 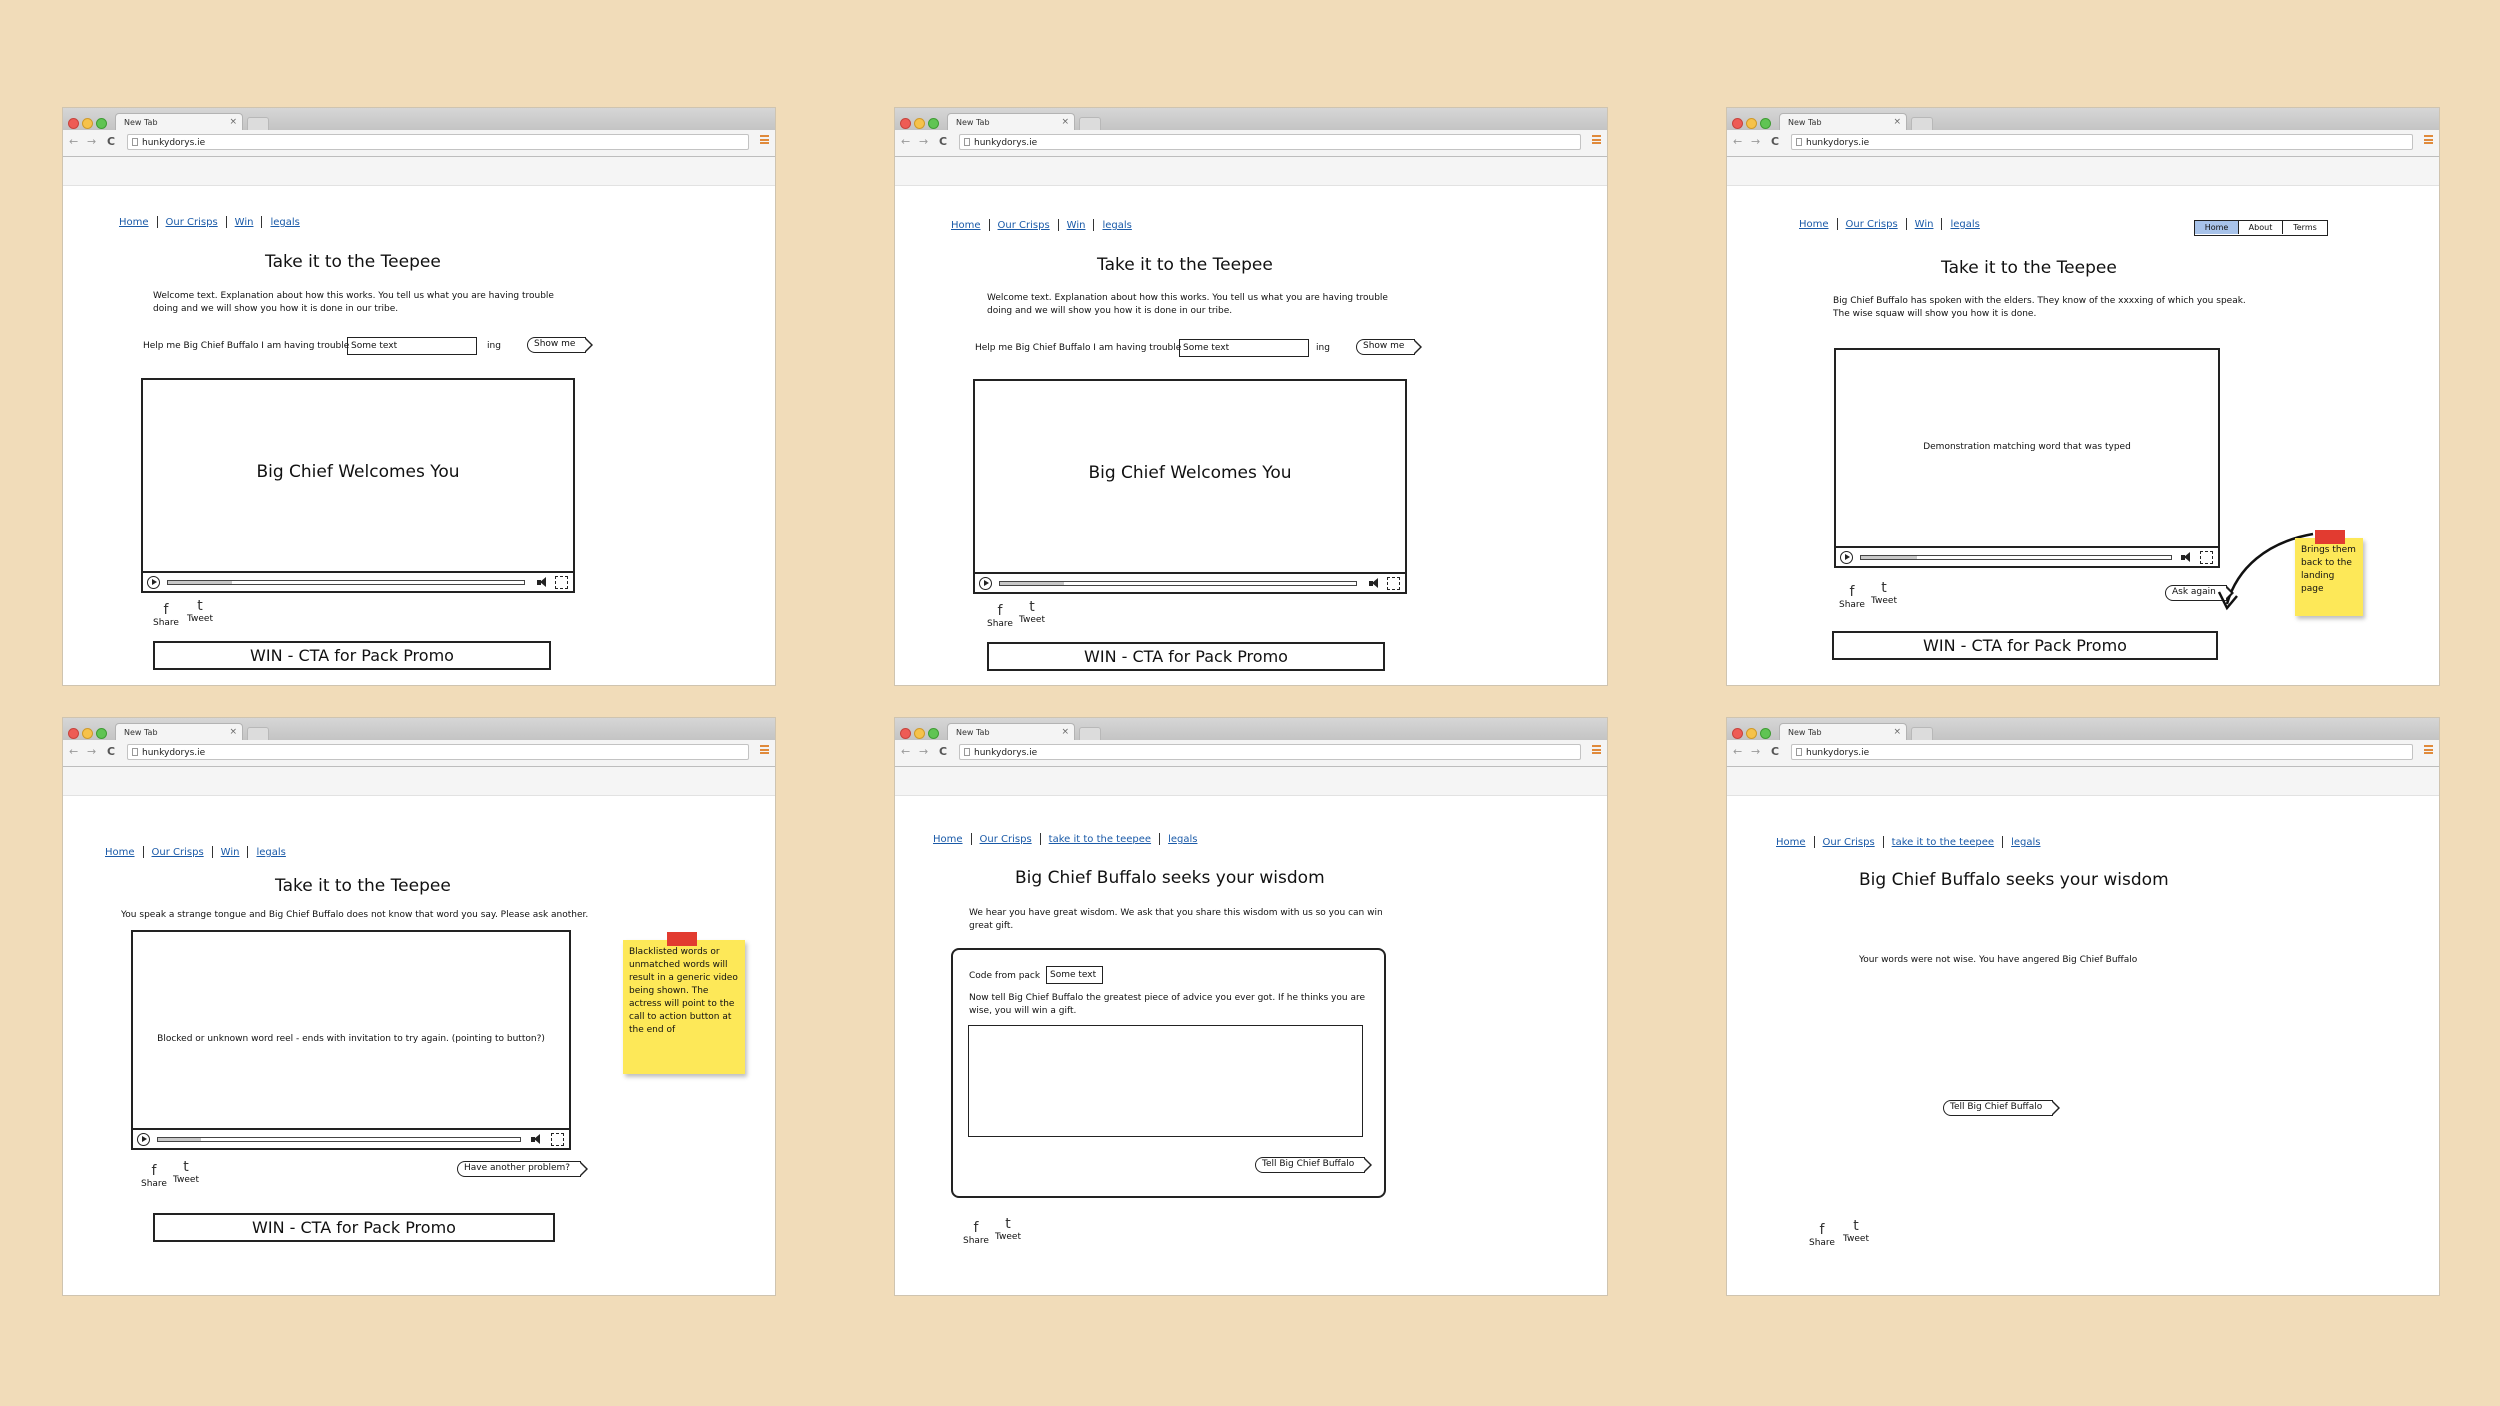 What do you see at coordinates (230, 852) in the screenshot?
I see `nav-win-link: Win` at bounding box center [230, 852].